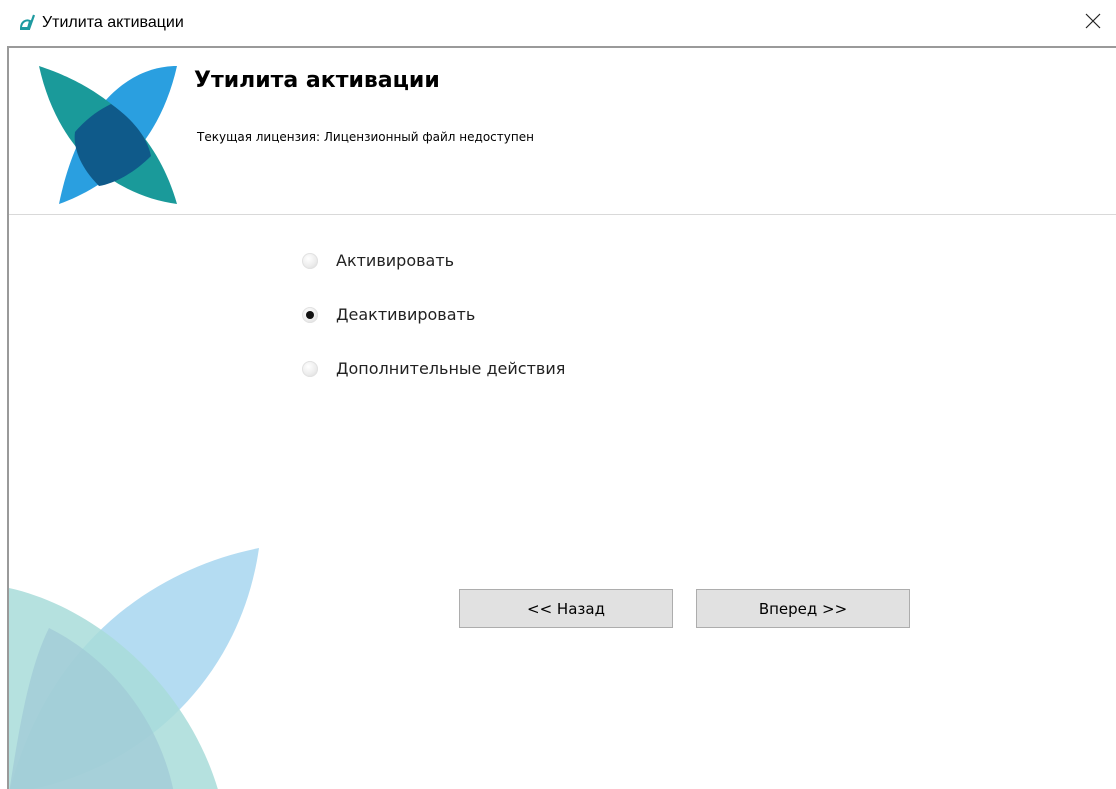  I want to click on back-button: << Назад, so click(566, 608).